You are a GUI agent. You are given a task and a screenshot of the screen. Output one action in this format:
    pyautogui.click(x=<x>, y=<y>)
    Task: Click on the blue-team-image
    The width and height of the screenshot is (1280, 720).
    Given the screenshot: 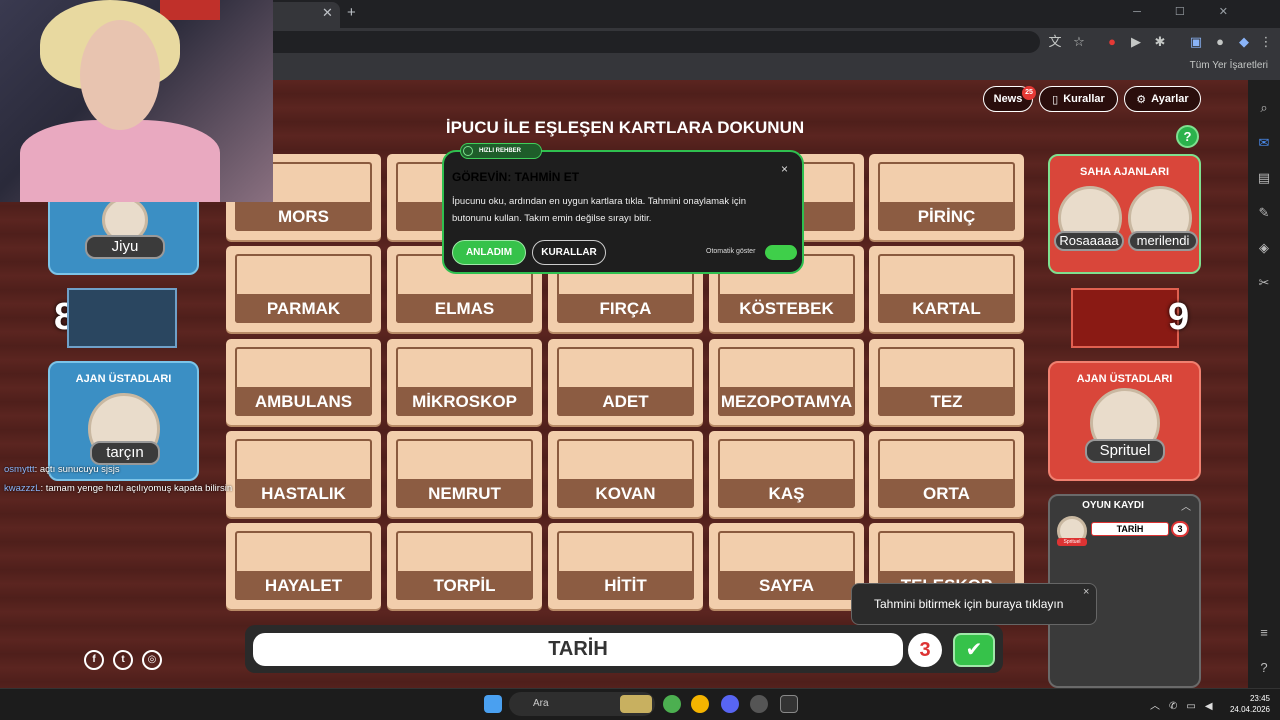 What is the action you would take?
    pyautogui.click(x=122, y=318)
    